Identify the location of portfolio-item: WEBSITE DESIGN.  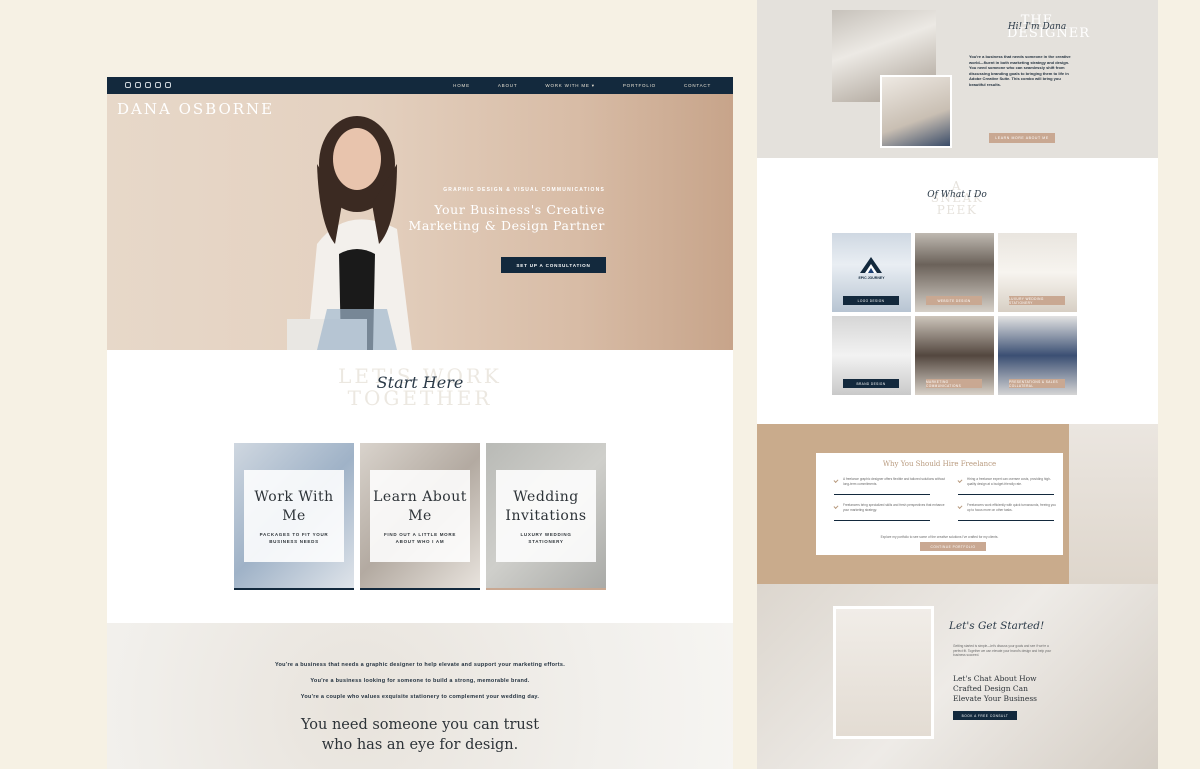
(954, 272).